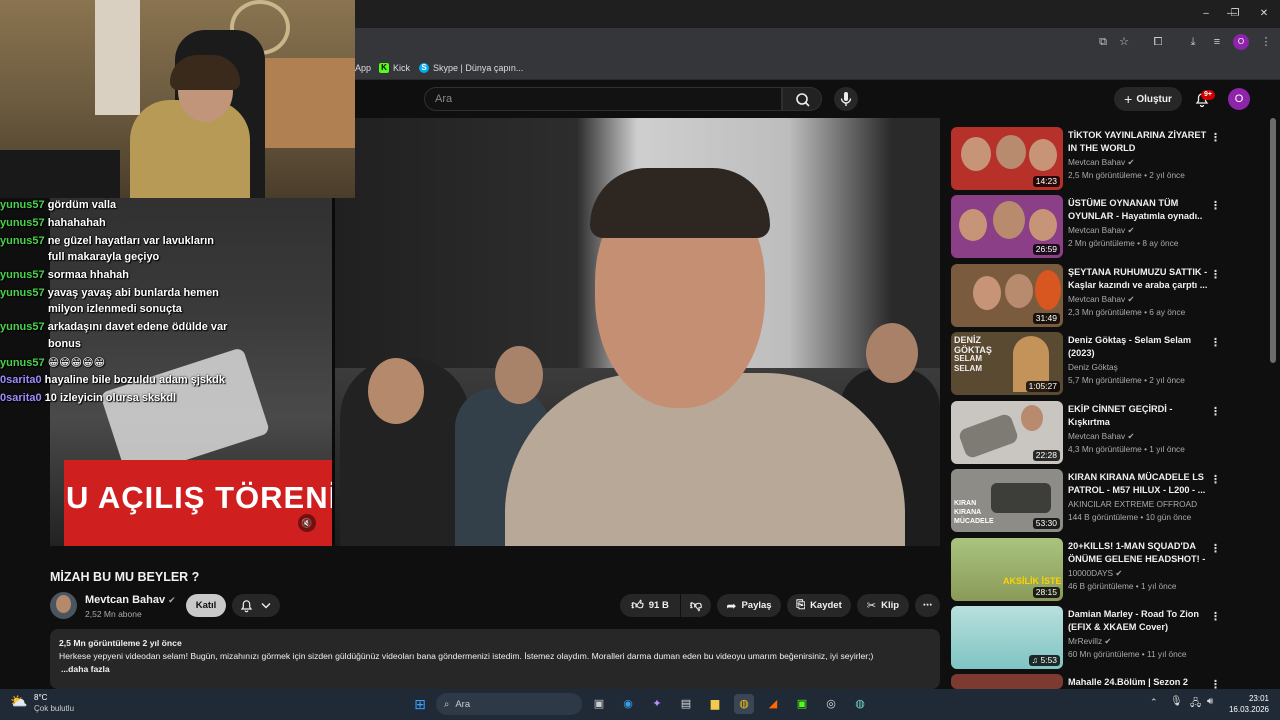  Describe the element at coordinates (1264, 14) in the screenshot. I see `close-icon: ✕` at that location.